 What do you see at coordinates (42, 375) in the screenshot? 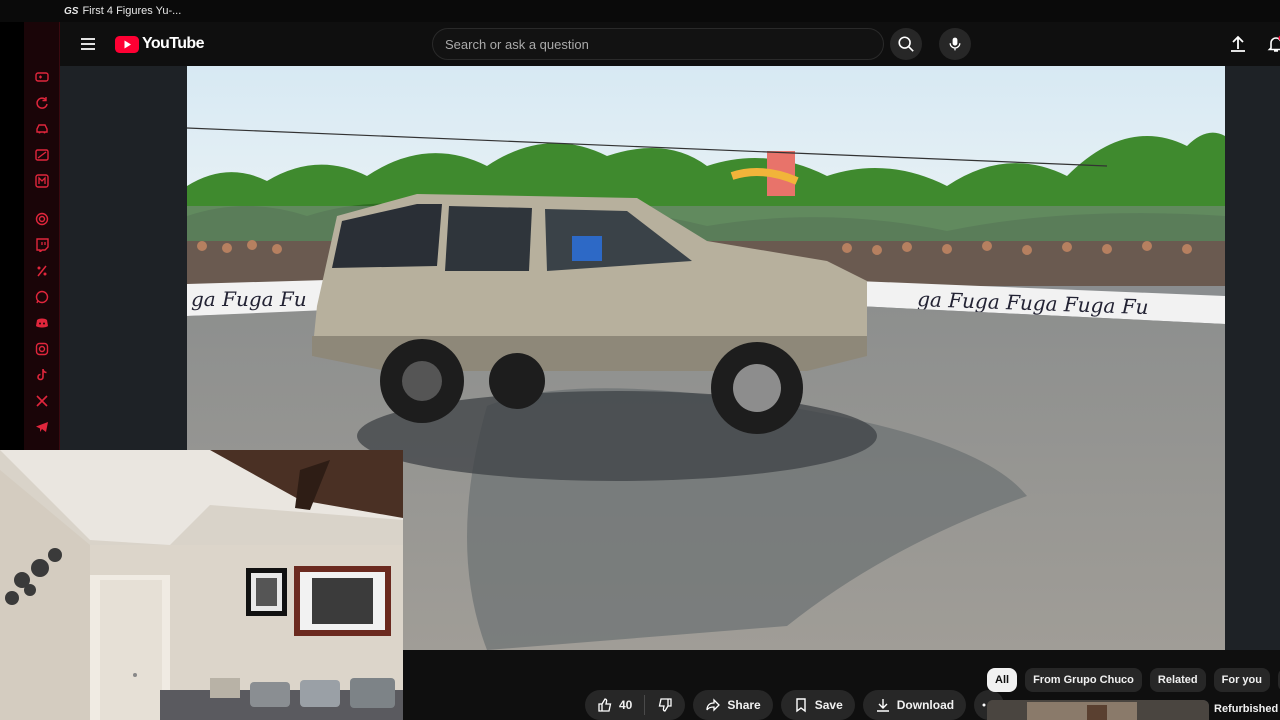
I see `tiktok-icon` at bounding box center [42, 375].